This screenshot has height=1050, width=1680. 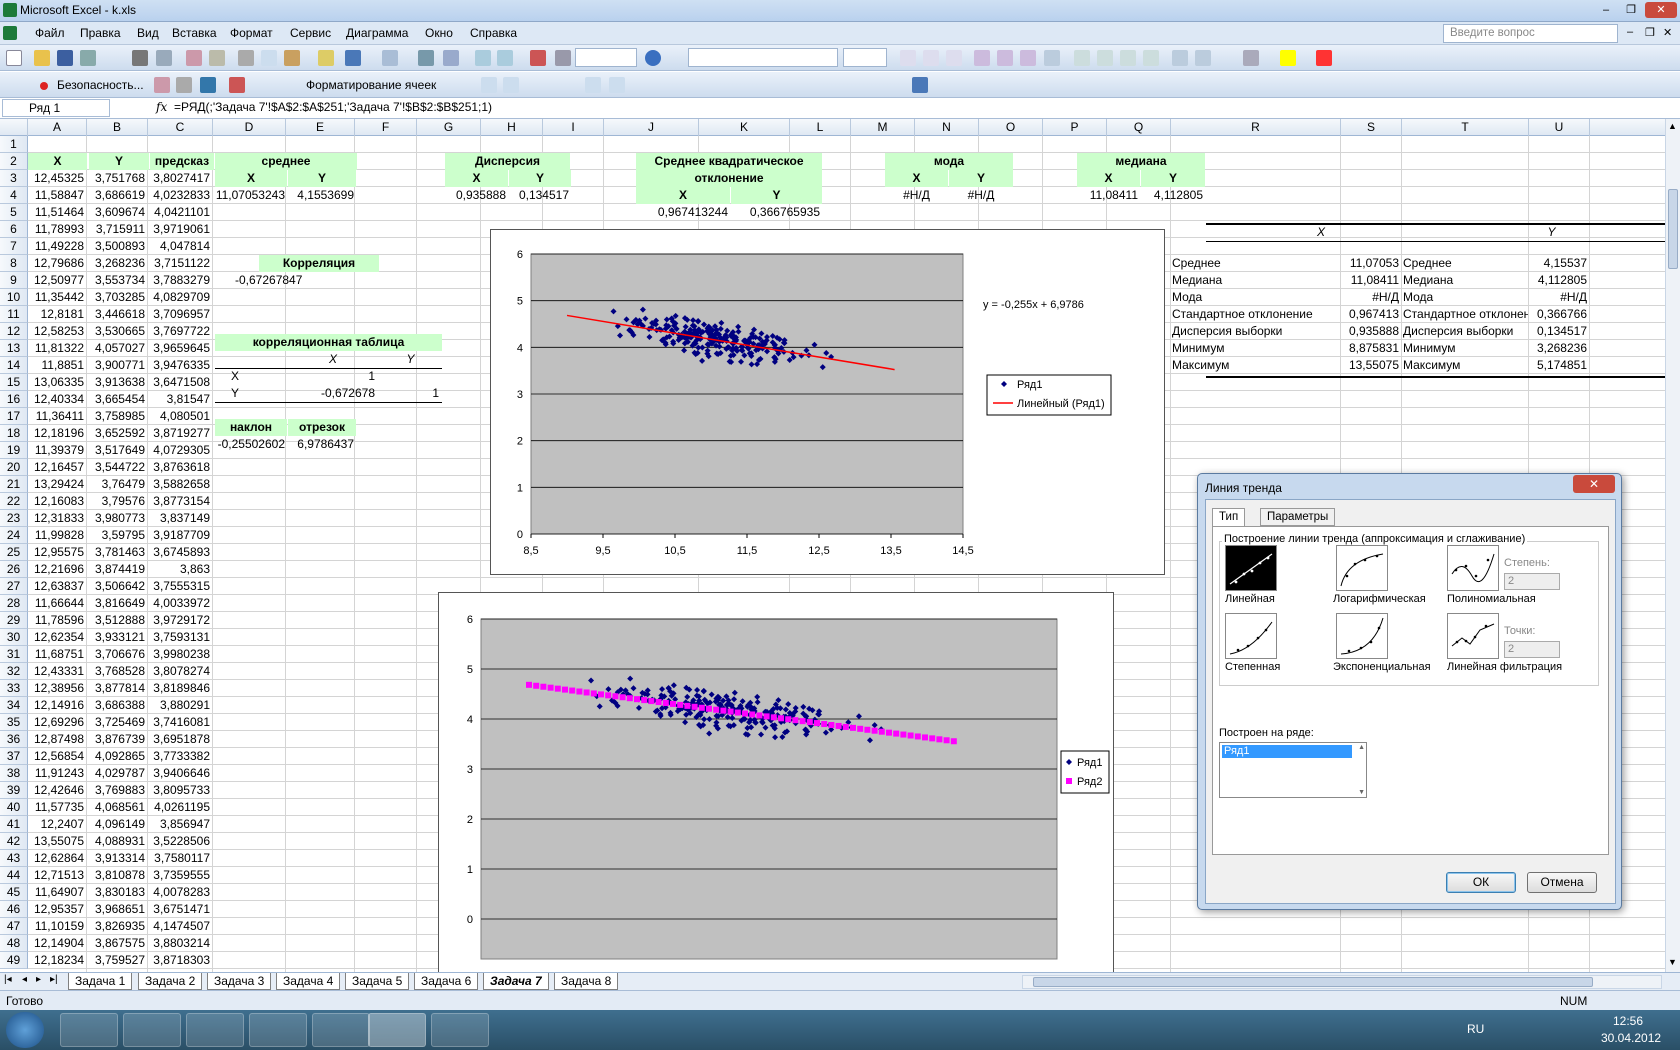 What do you see at coordinates (341, 1030) in the screenshot?
I see `taskbar-firefox-2-icon` at bounding box center [341, 1030].